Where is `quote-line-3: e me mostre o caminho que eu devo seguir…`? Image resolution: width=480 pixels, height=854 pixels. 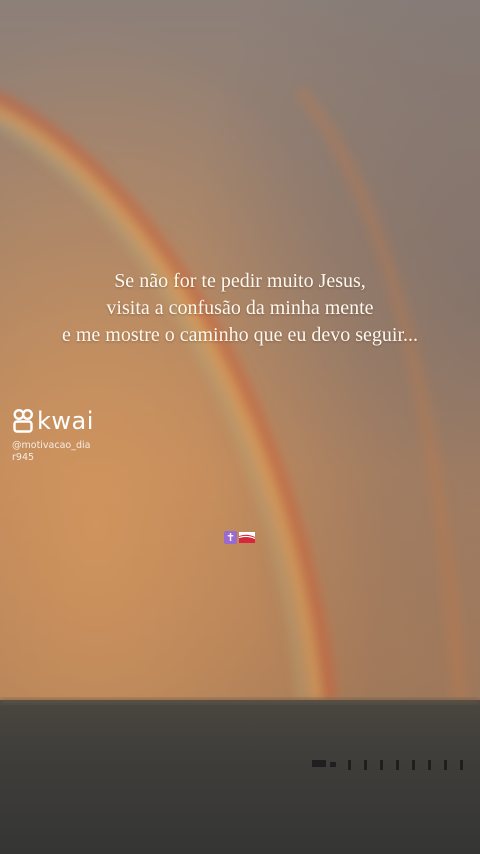
quote-line-3: e me mostre o caminho que eu devo seguir… is located at coordinates (239, 335).